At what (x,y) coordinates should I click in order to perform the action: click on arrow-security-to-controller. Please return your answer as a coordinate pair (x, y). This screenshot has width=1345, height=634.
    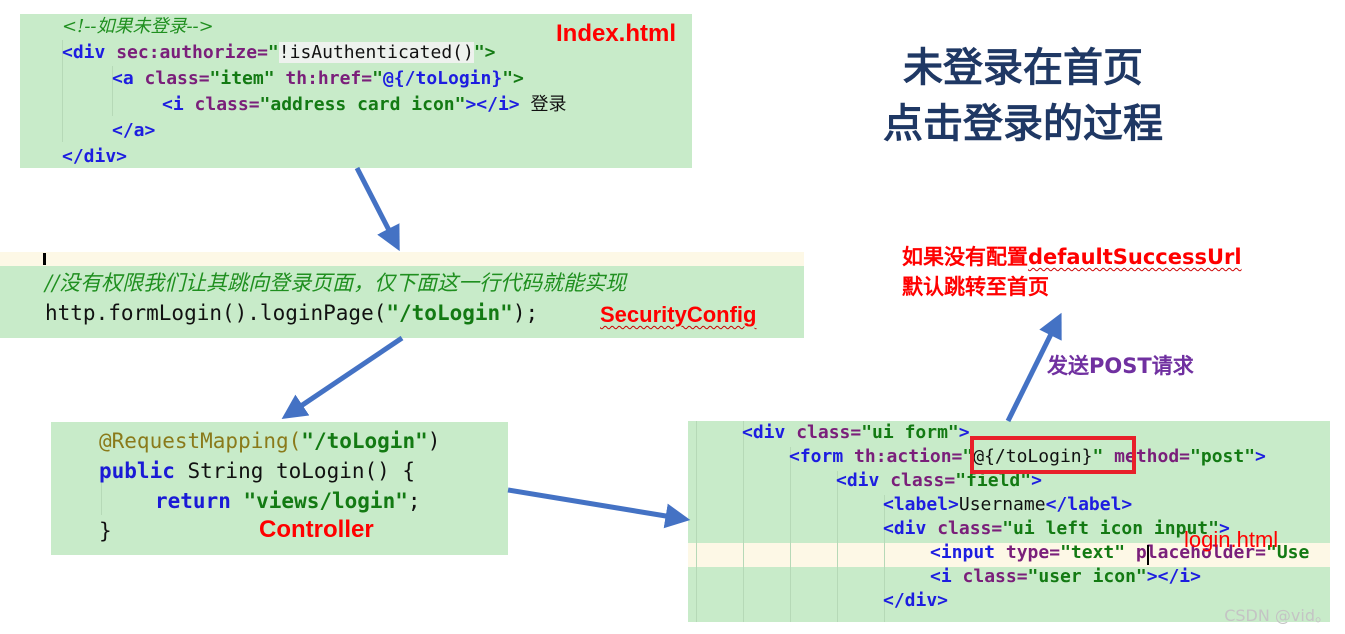
    Looking at the image, I should click on (342, 377).